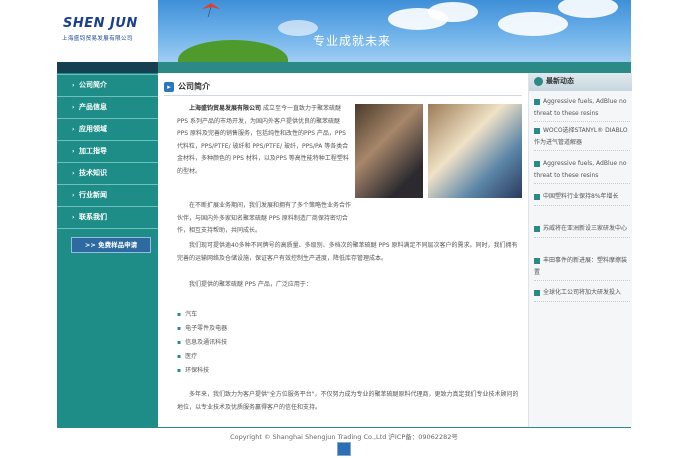  Describe the element at coordinates (194, 86) in the screenshot. I see `page-title: 公司简介` at that location.